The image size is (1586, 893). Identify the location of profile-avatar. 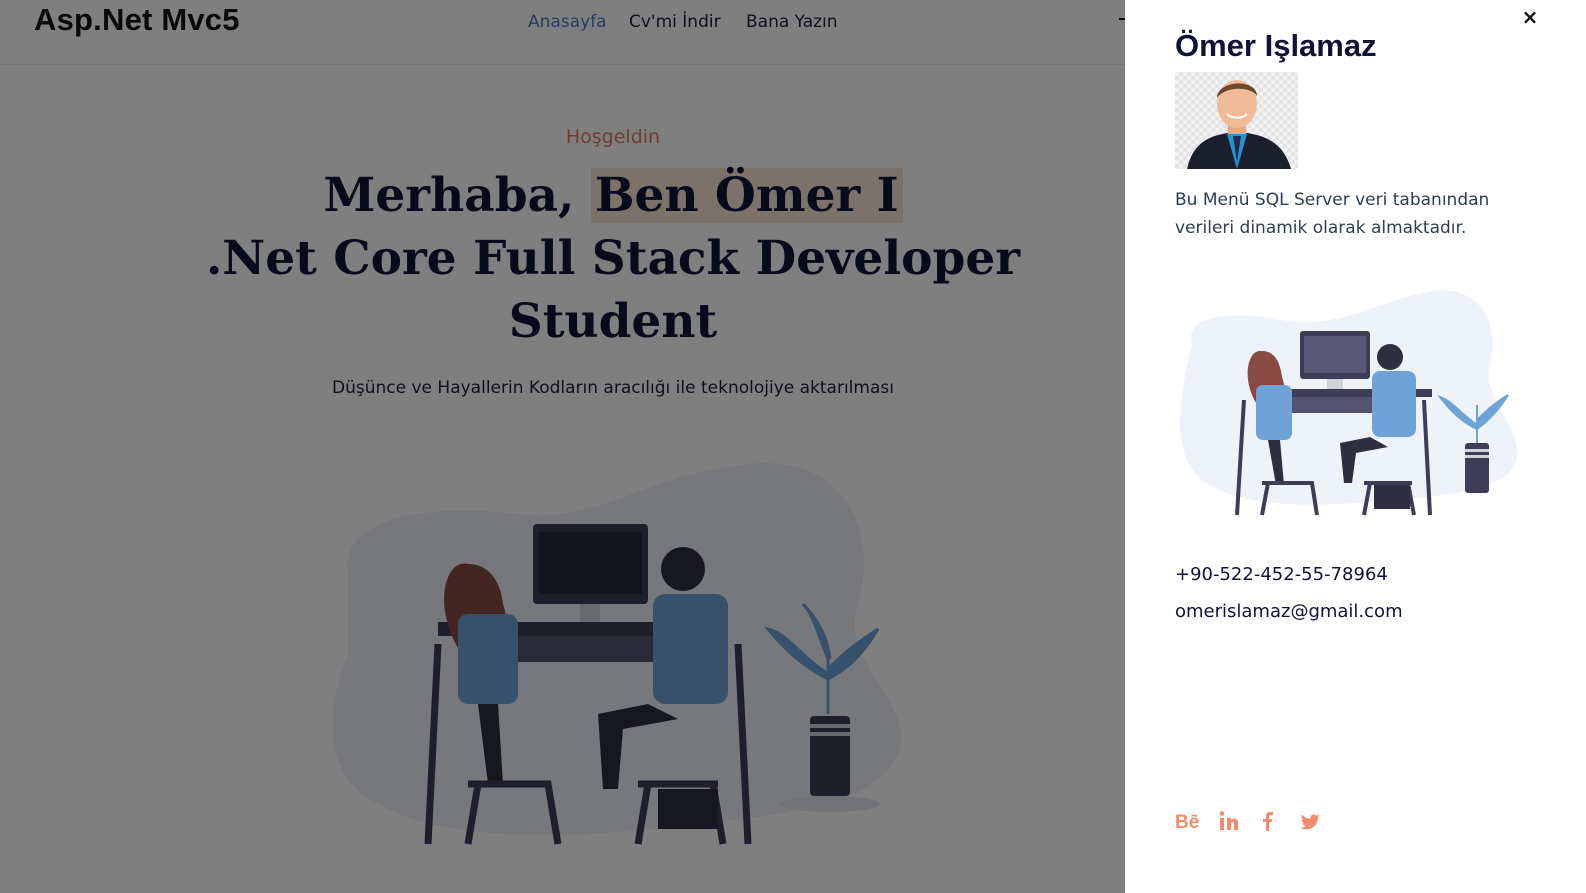
(1236, 120).